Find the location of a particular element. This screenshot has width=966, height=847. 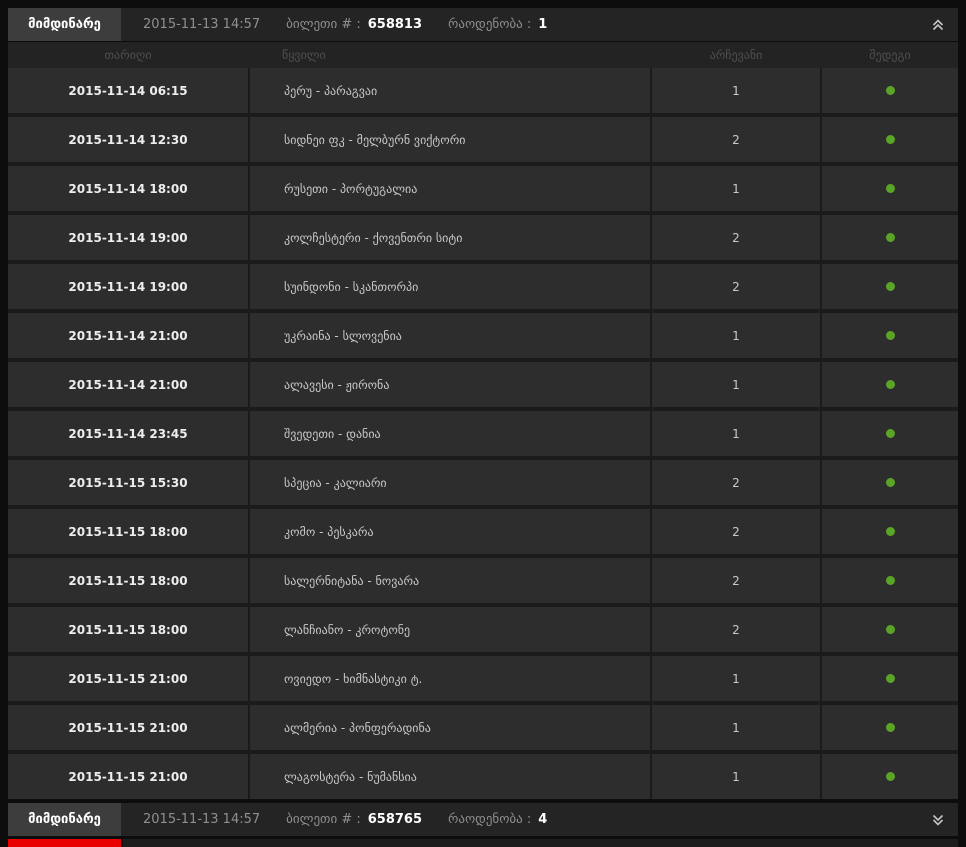

table-row: 2015-11-15 18:00 კომო - პესკარა 2 is located at coordinates (483, 531).